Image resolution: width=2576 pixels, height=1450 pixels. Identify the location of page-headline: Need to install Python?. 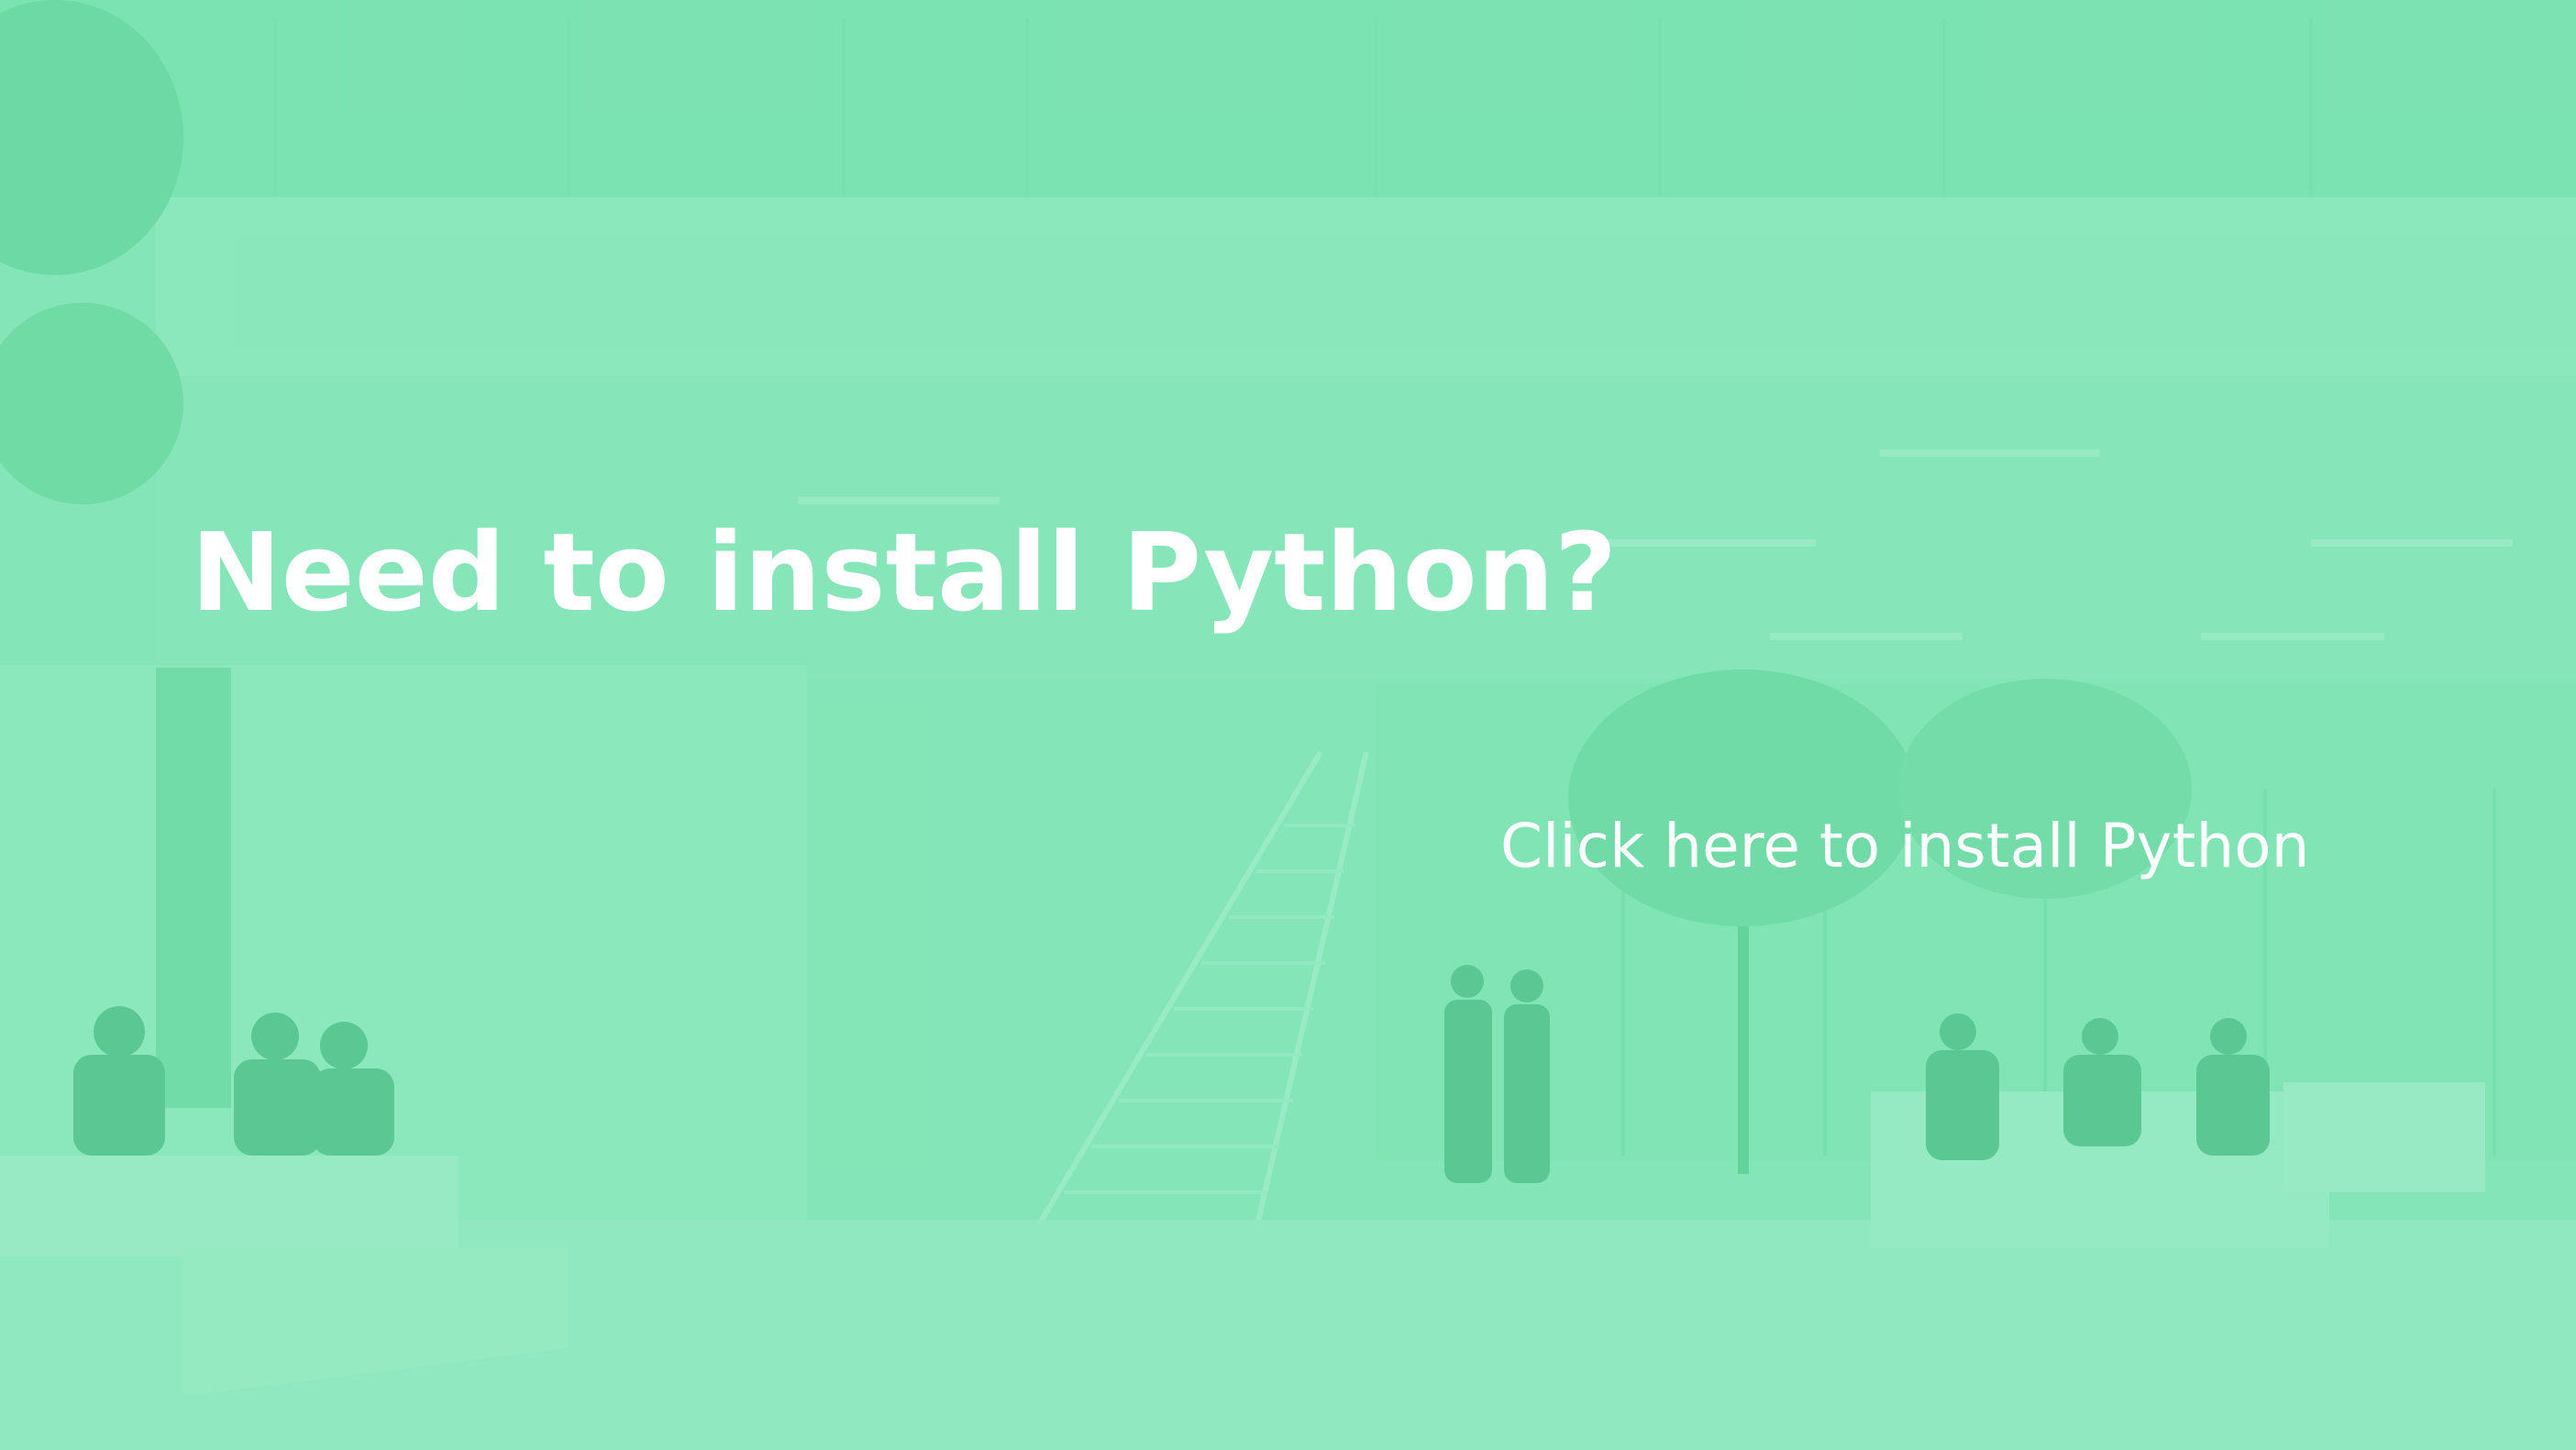
(904, 572).